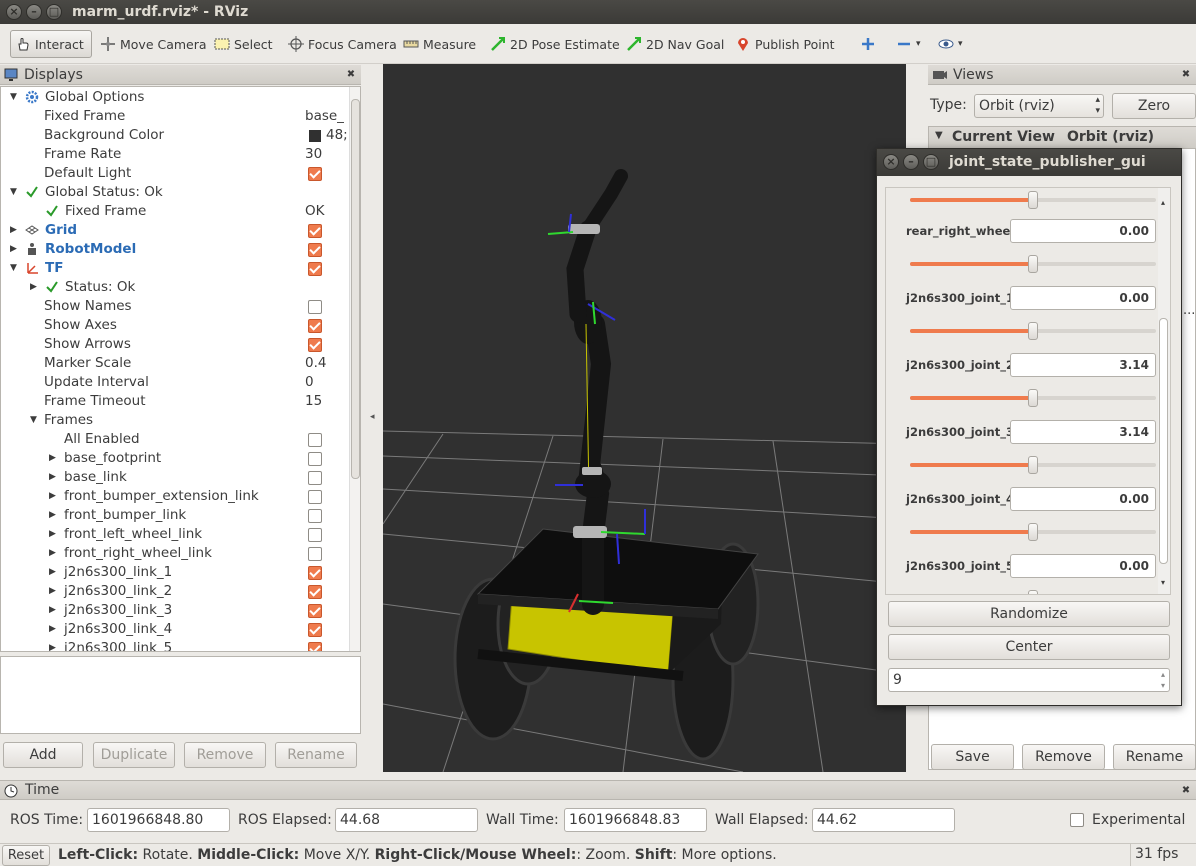 Image resolution: width=1196 pixels, height=866 pixels. What do you see at coordinates (1164, 391) in the screenshot?
I see `joints-scrollbar: ▴ ▾` at bounding box center [1164, 391].